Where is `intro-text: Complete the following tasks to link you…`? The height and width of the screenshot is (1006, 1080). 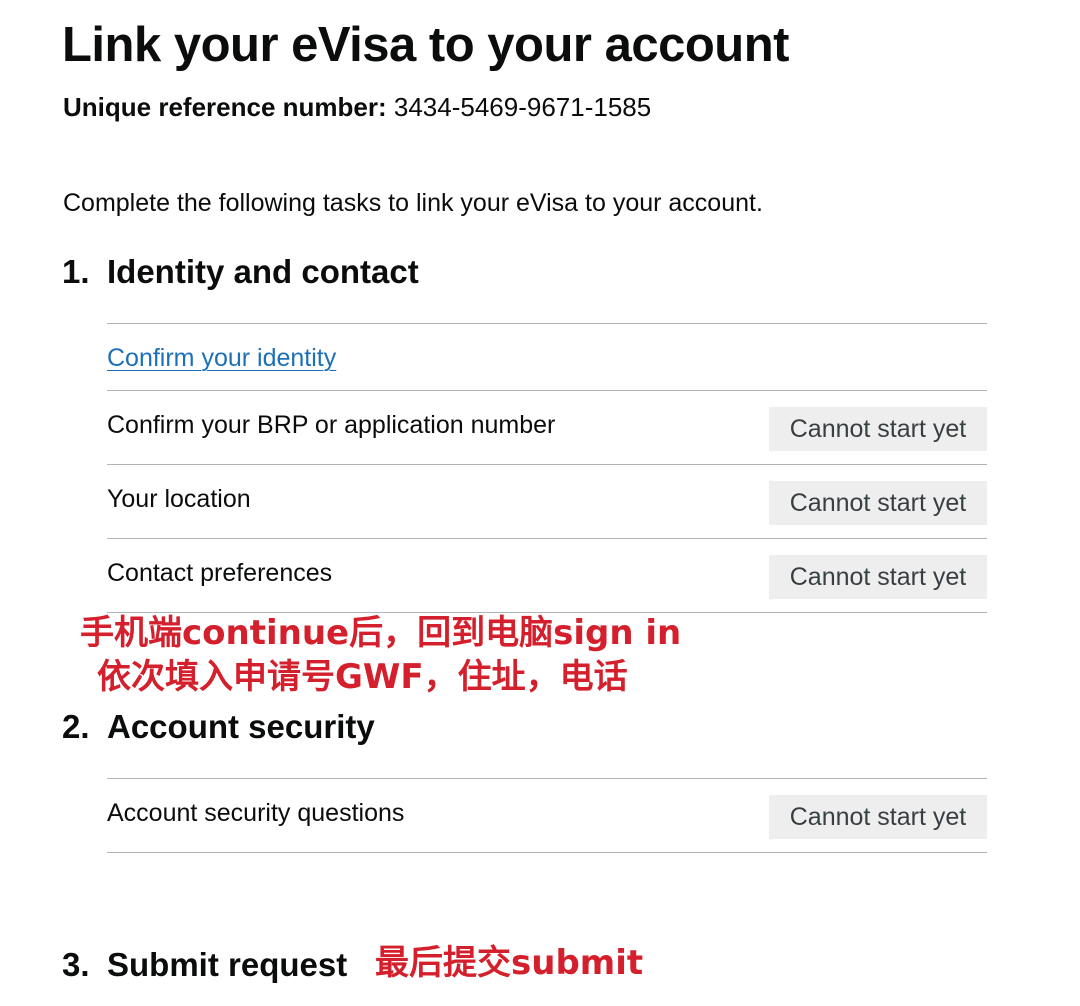
intro-text: Complete the following tasks to link you… is located at coordinates (413, 203).